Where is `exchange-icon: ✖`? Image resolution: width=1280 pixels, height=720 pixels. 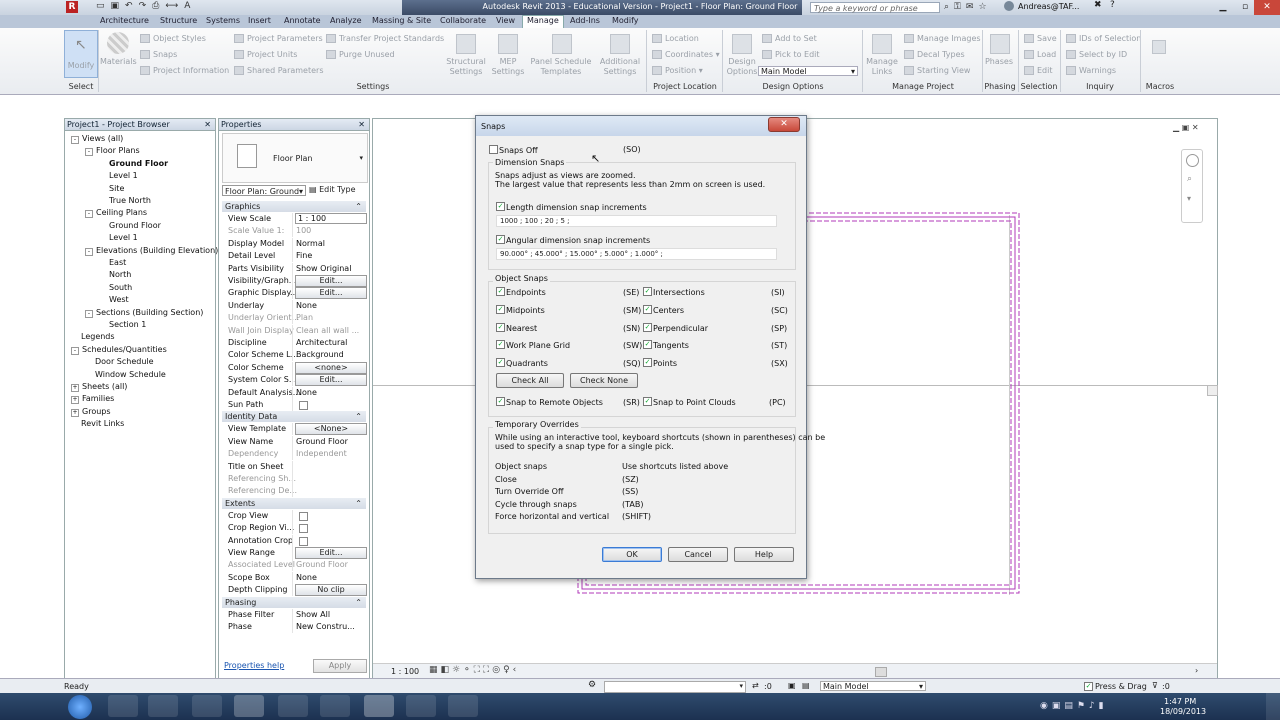
exchange-icon: ✖ is located at coordinates (1098, 5).